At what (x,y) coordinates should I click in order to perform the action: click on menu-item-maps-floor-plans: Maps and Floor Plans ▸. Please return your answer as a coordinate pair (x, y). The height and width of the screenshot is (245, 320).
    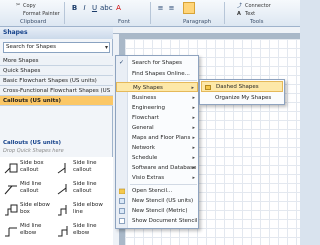
    Looking at the image, I should click on (157, 138).